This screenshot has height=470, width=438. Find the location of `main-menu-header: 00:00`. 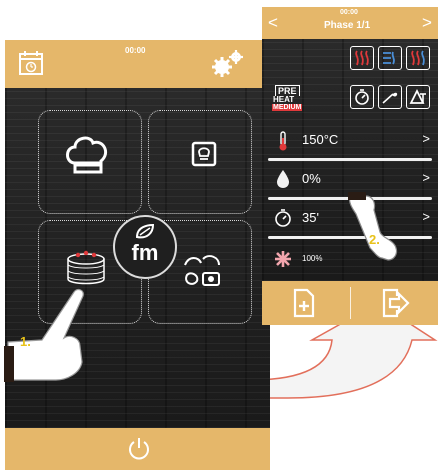

main-menu-header: 00:00 is located at coordinates (137, 64).